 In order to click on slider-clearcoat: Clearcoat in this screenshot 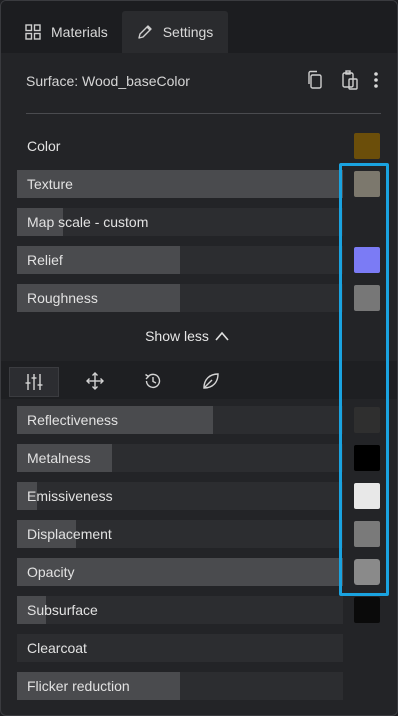, I will do `click(180, 648)`.